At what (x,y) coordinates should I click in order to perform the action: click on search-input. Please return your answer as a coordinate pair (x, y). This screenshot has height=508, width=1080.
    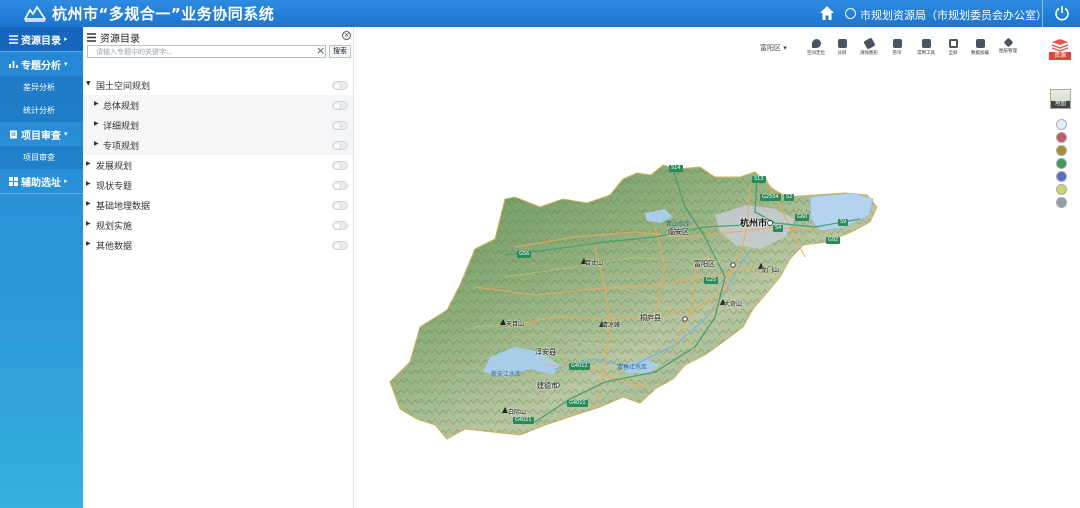
    Looking at the image, I should click on (206, 51).